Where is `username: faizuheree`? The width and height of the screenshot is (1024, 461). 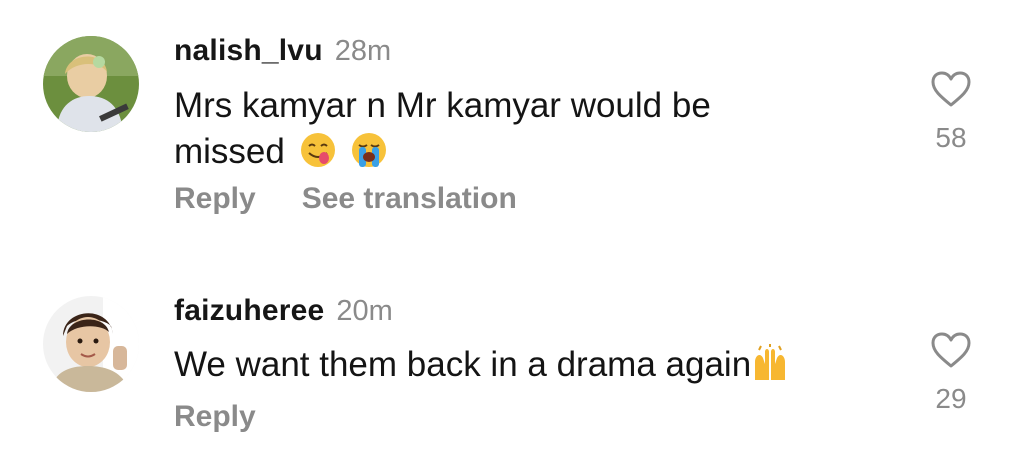 username: faizuheree is located at coordinates (249, 311).